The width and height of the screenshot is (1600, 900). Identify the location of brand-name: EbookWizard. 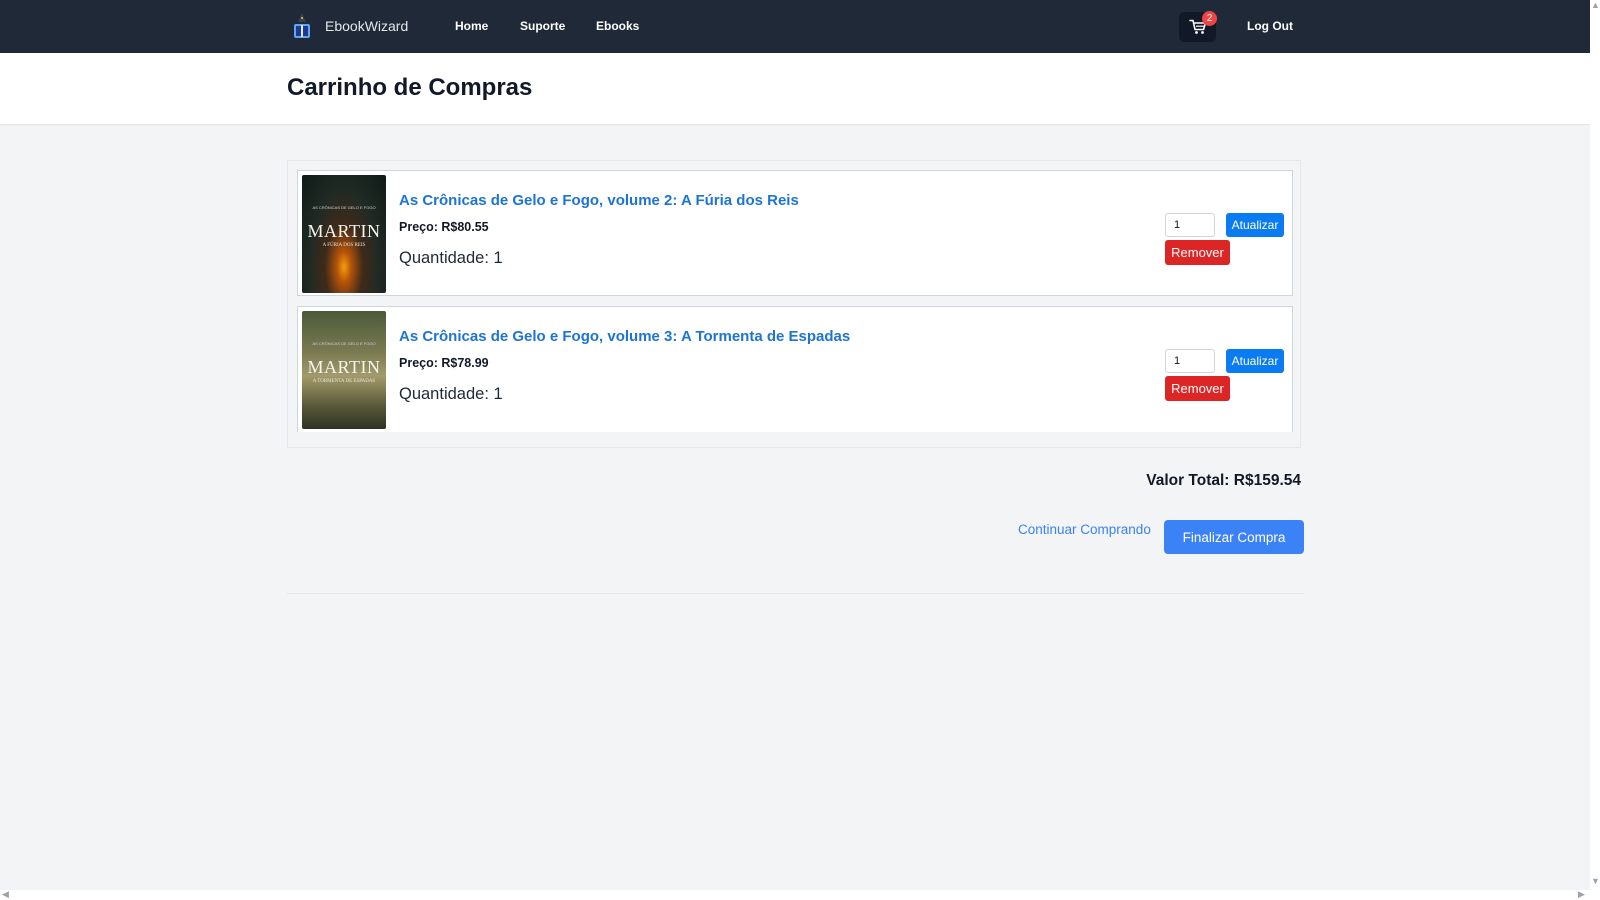
(367, 26).